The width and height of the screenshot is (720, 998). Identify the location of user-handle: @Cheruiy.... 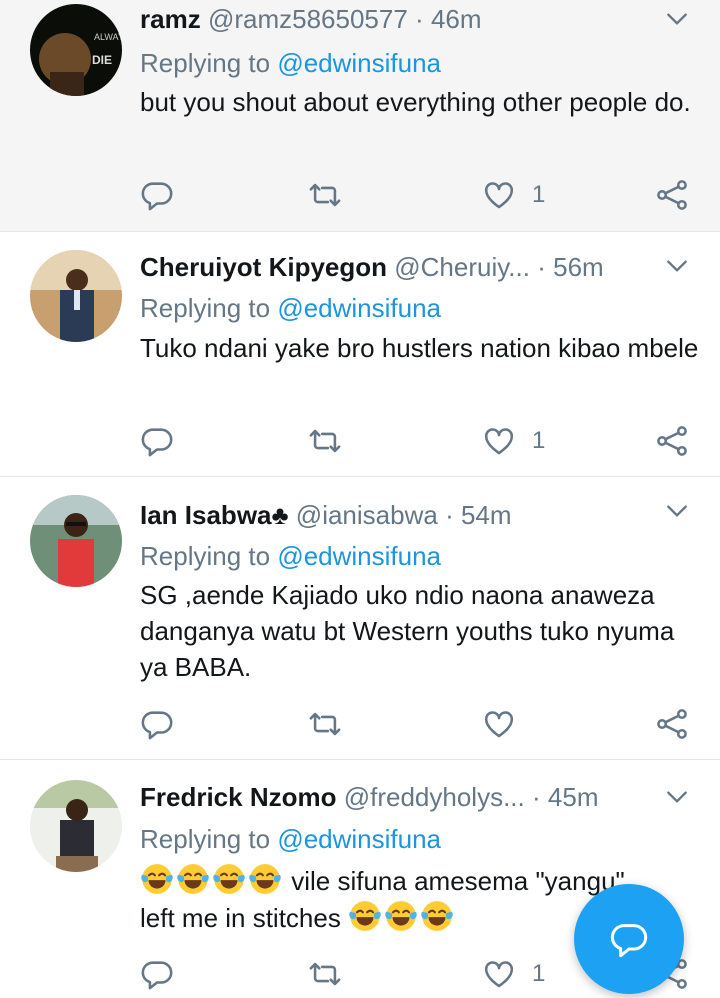
(462, 267).